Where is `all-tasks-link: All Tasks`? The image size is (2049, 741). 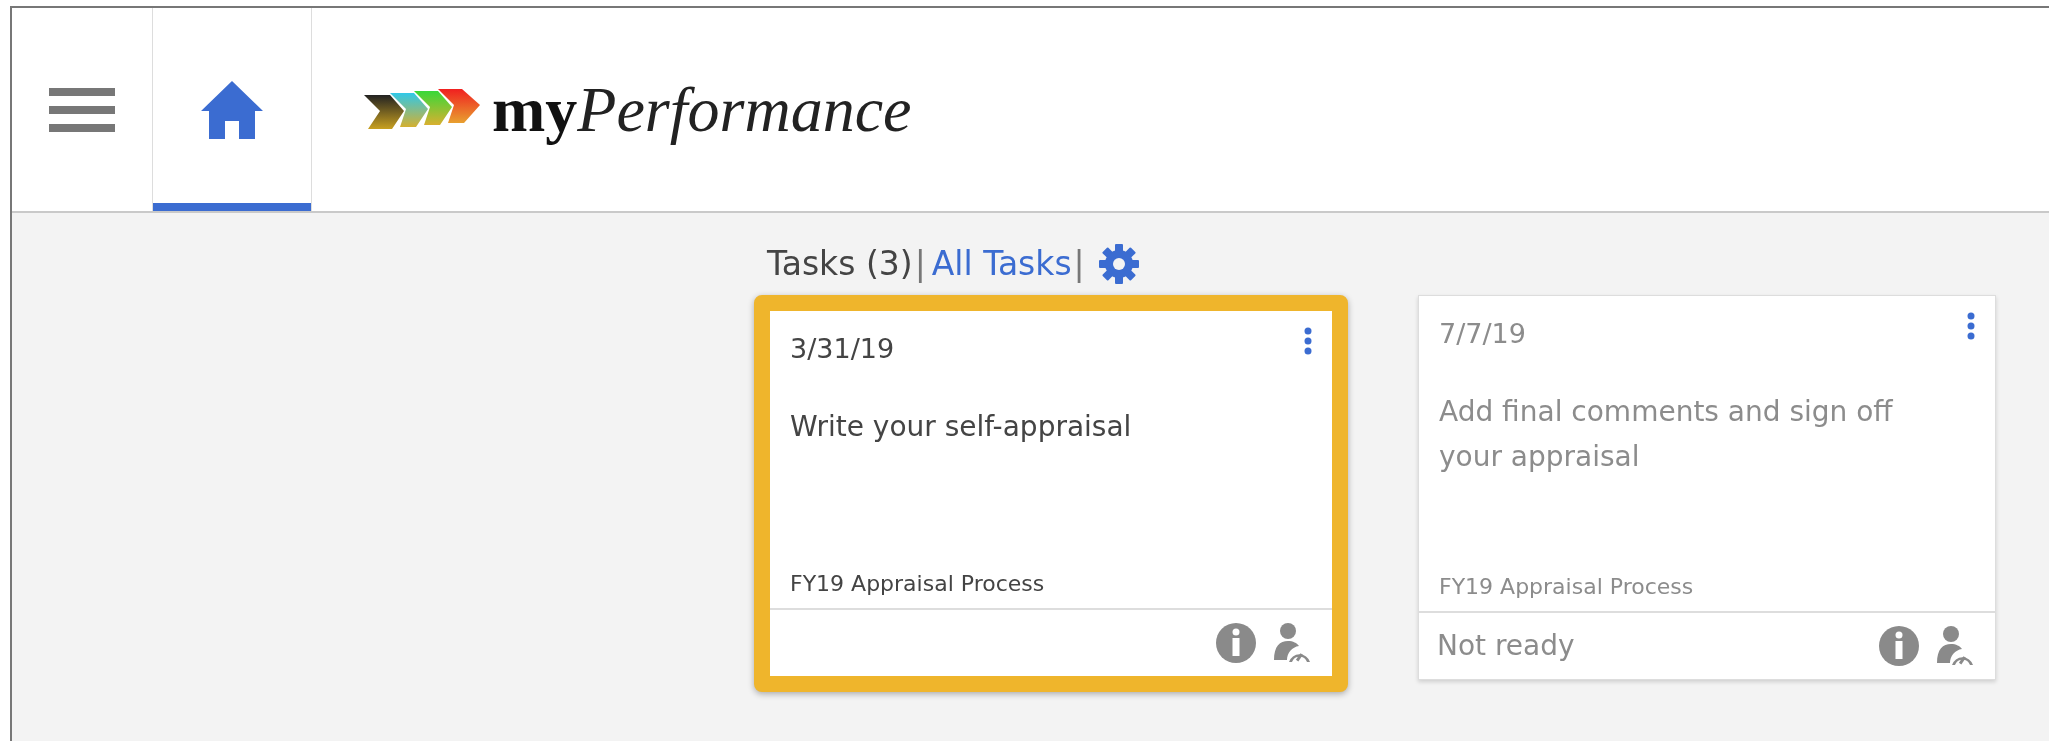
all-tasks-link: All Tasks is located at coordinates (1001, 264).